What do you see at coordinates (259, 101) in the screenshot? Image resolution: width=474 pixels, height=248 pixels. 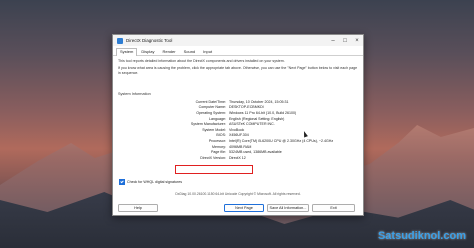 I see `info-value: Thursday, 10 October 2024, 15:05:31` at bounding box center [259, 101].